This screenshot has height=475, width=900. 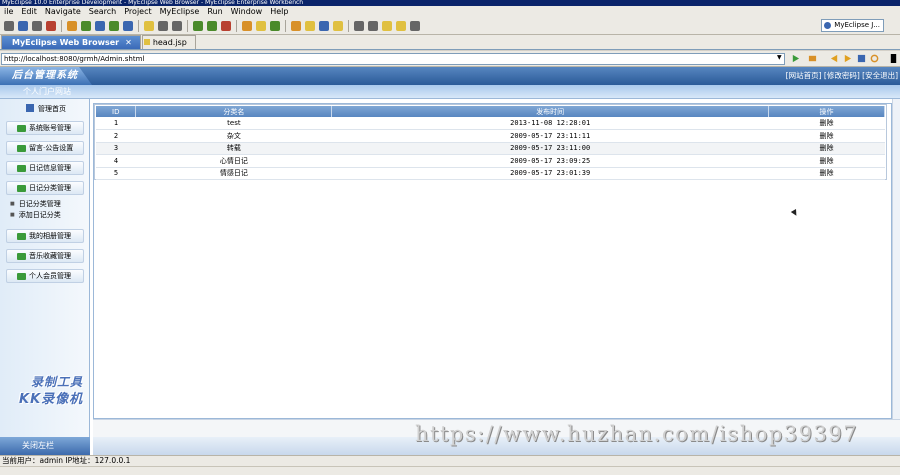 What do you see at coordinates (102, 11) in the screenshot?
I see `menu-search: Search` at bounding box center [102, 11].